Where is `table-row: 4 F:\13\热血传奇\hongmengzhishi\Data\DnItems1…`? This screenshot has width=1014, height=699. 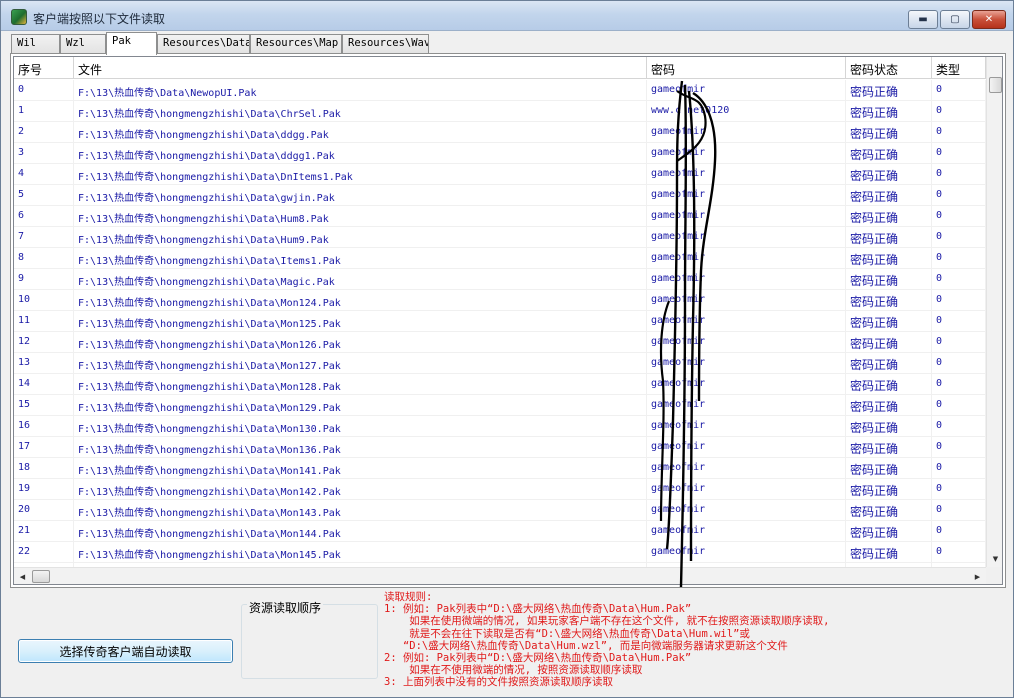 table-row: 4 F:\13\热血传奇\hongmengzhishi\Data\DnItems1… is located at coordinates (500, 174).